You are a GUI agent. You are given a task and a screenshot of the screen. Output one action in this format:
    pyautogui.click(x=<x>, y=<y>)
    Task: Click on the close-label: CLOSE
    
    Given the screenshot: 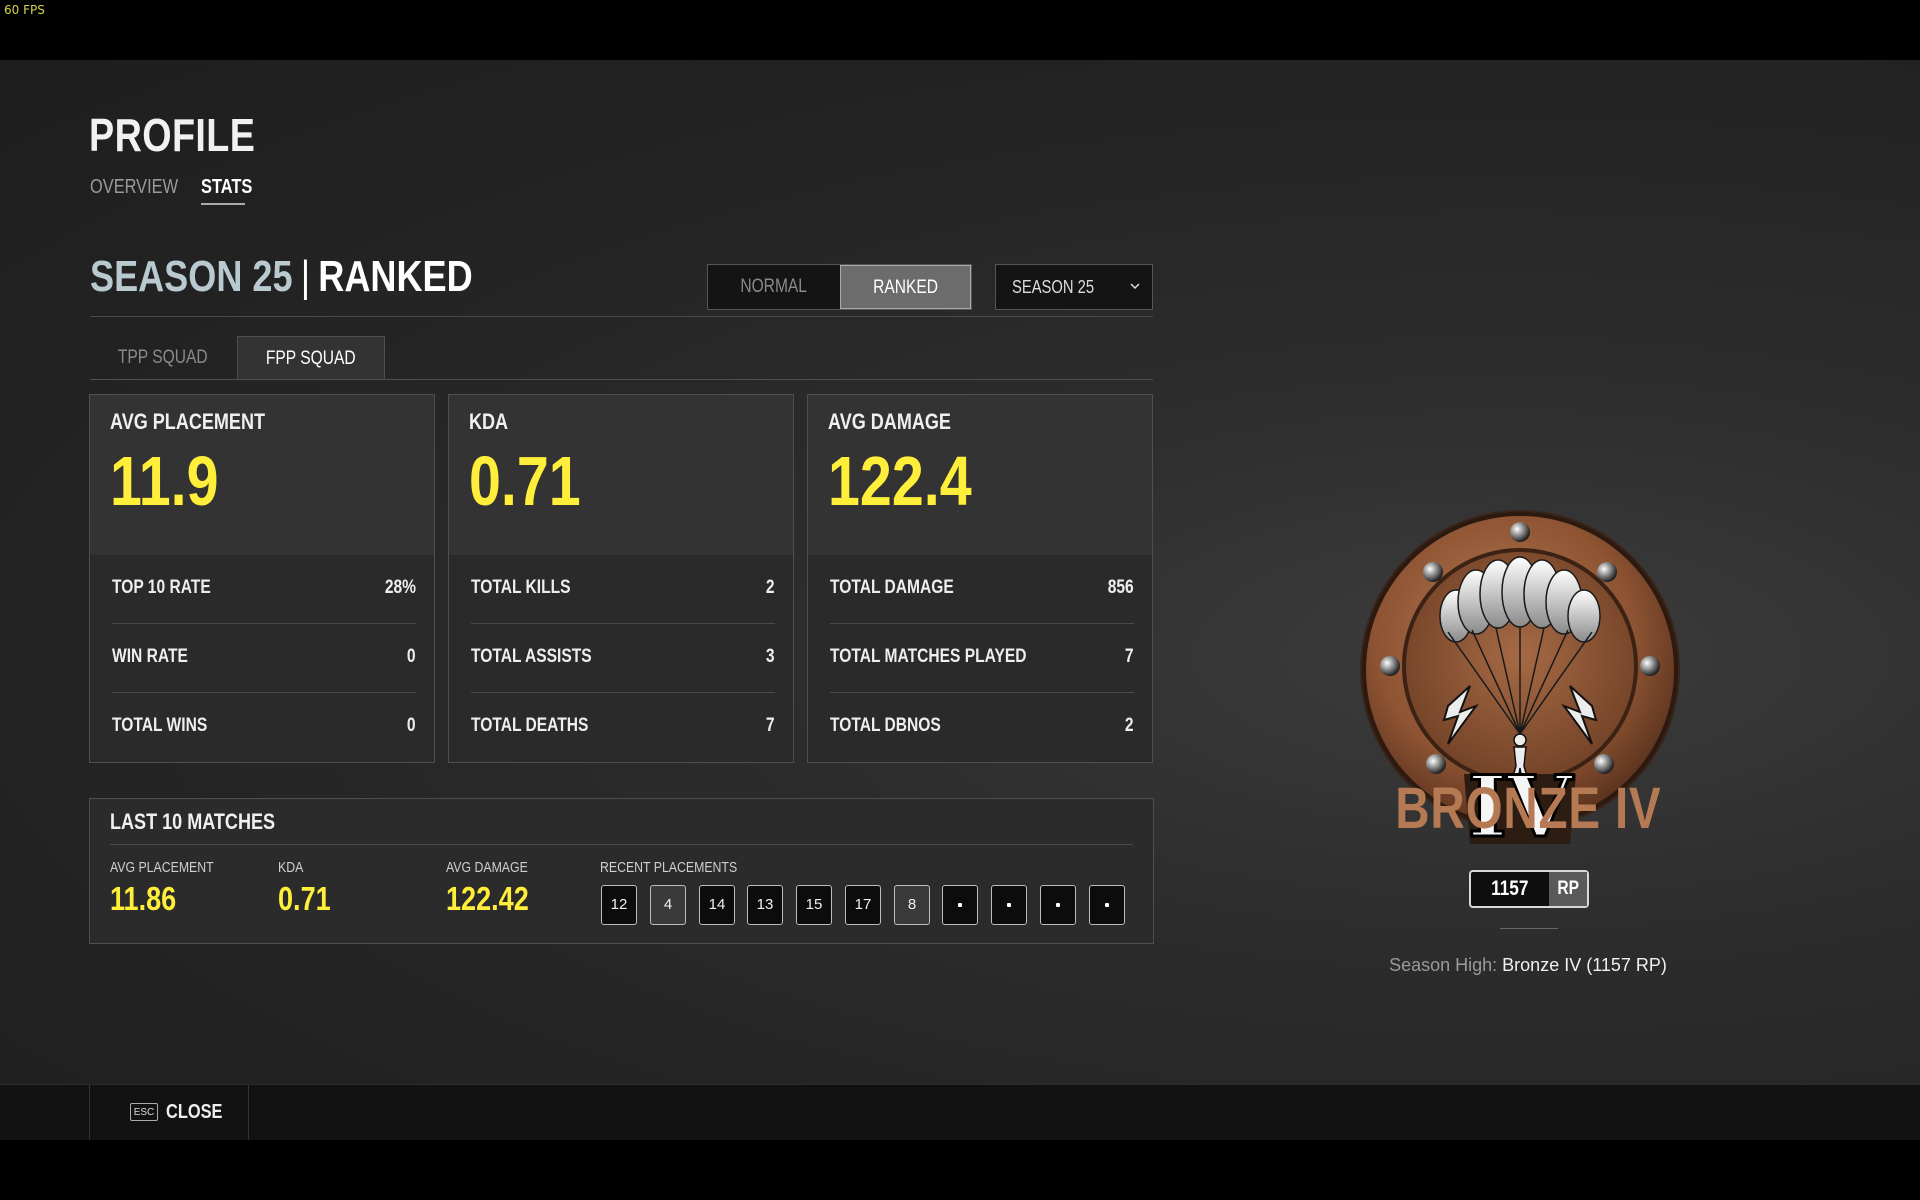 What is the action you would take?
    pyautogui.click(x=194, y=1112)
    